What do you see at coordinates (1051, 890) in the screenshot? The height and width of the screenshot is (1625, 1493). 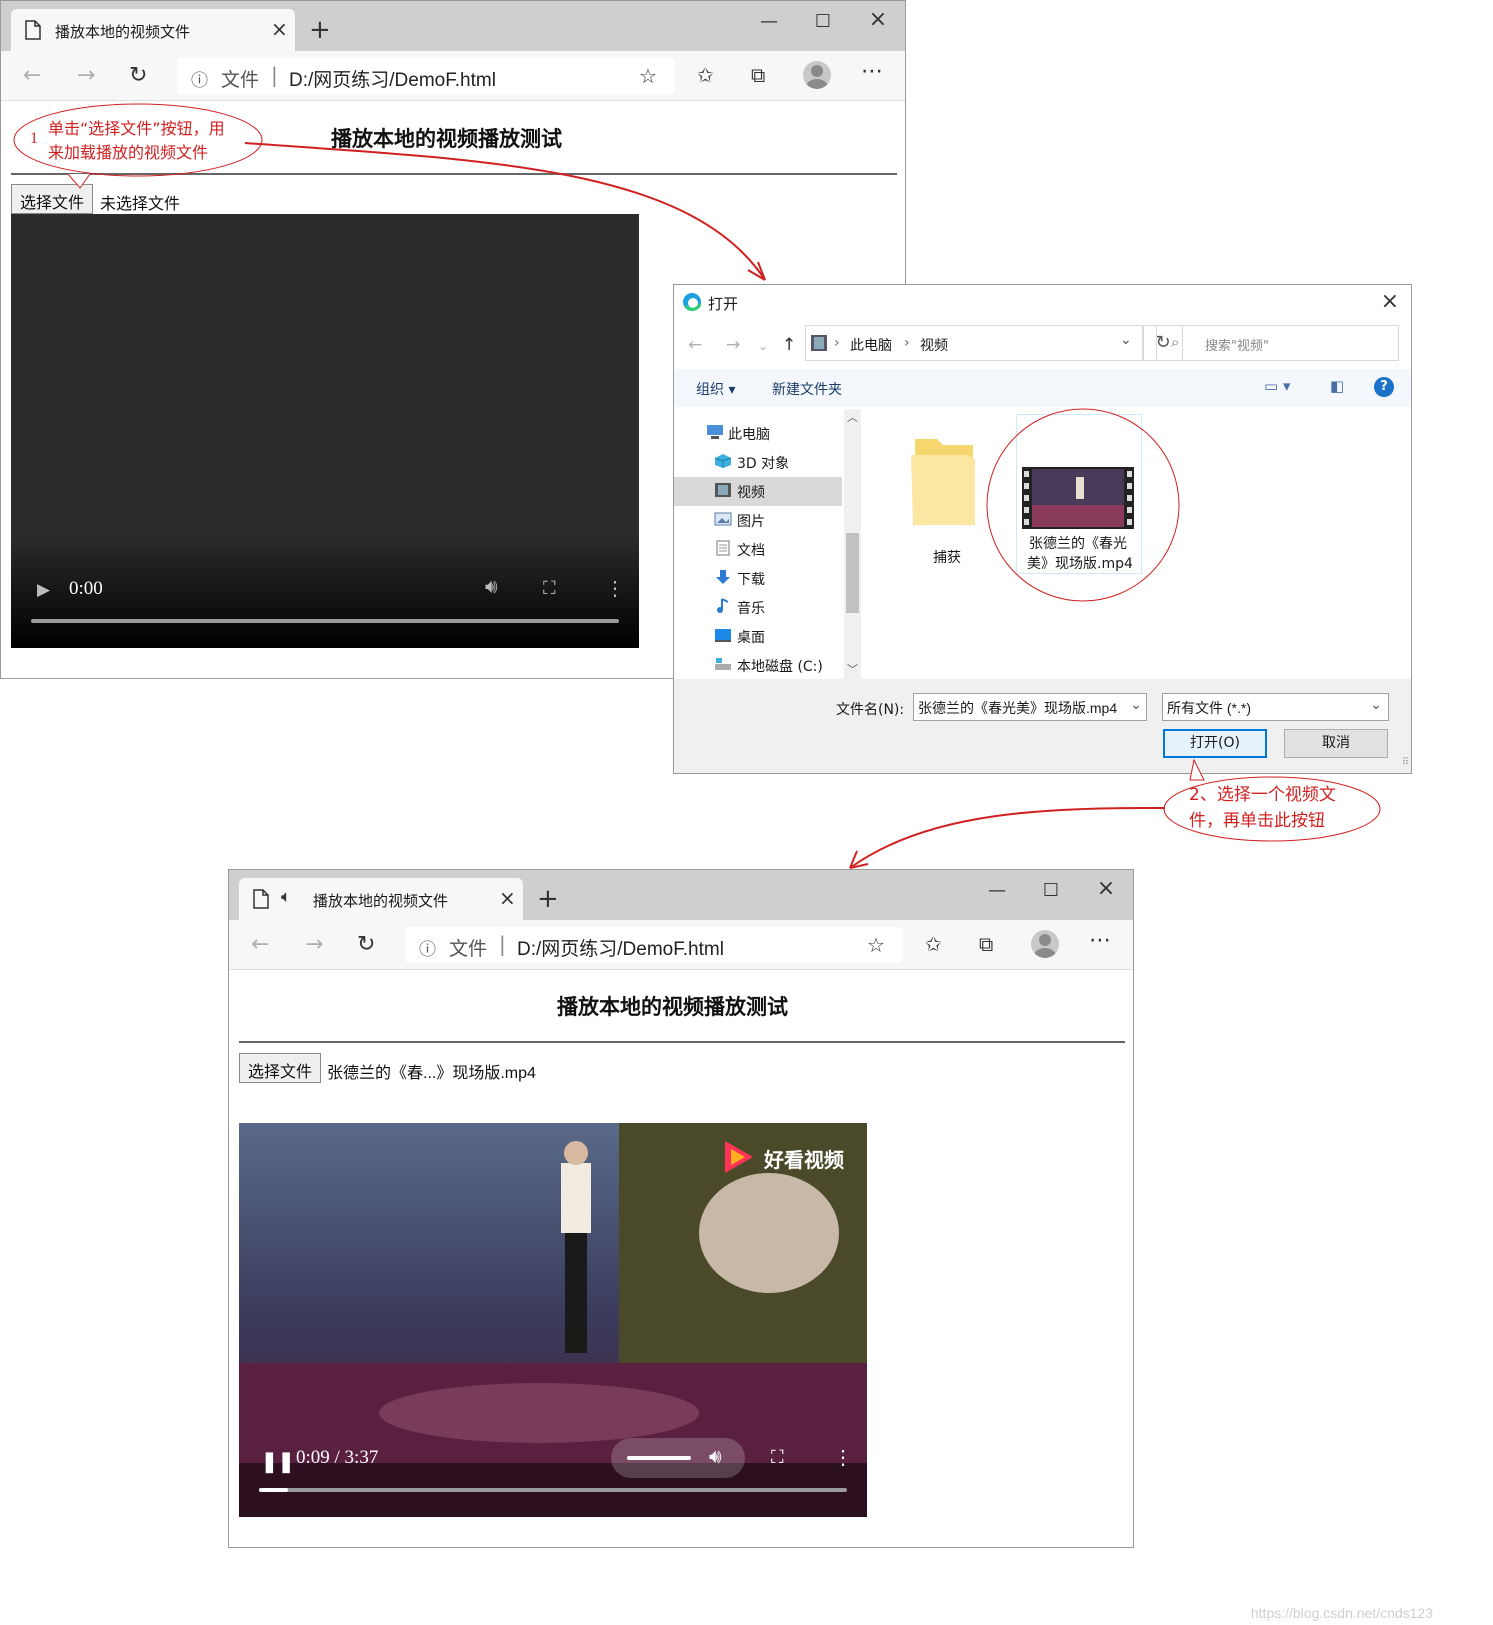 I see `maximize-icon: ☐` at bounding box center [1051, 890].